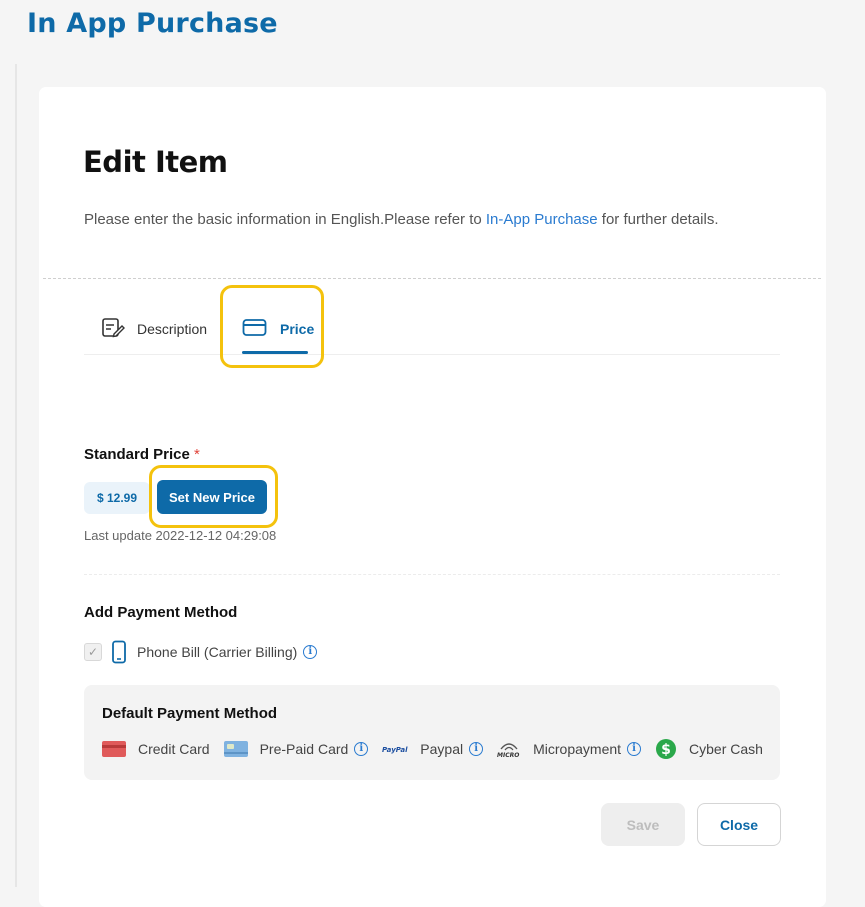 The width and height of the screenshot is (865, 907). What do you see at coordinates (117, 498) in the screenshot?
I see `current-price-chip: $ 12.99` at bounding box center [117, 498].